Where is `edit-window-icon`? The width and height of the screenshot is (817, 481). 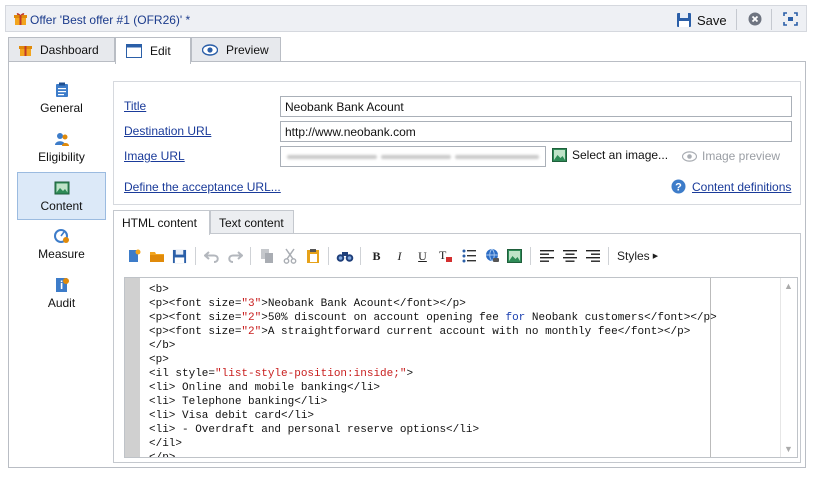
edit-window-icon is located at coordinates (134, 51).